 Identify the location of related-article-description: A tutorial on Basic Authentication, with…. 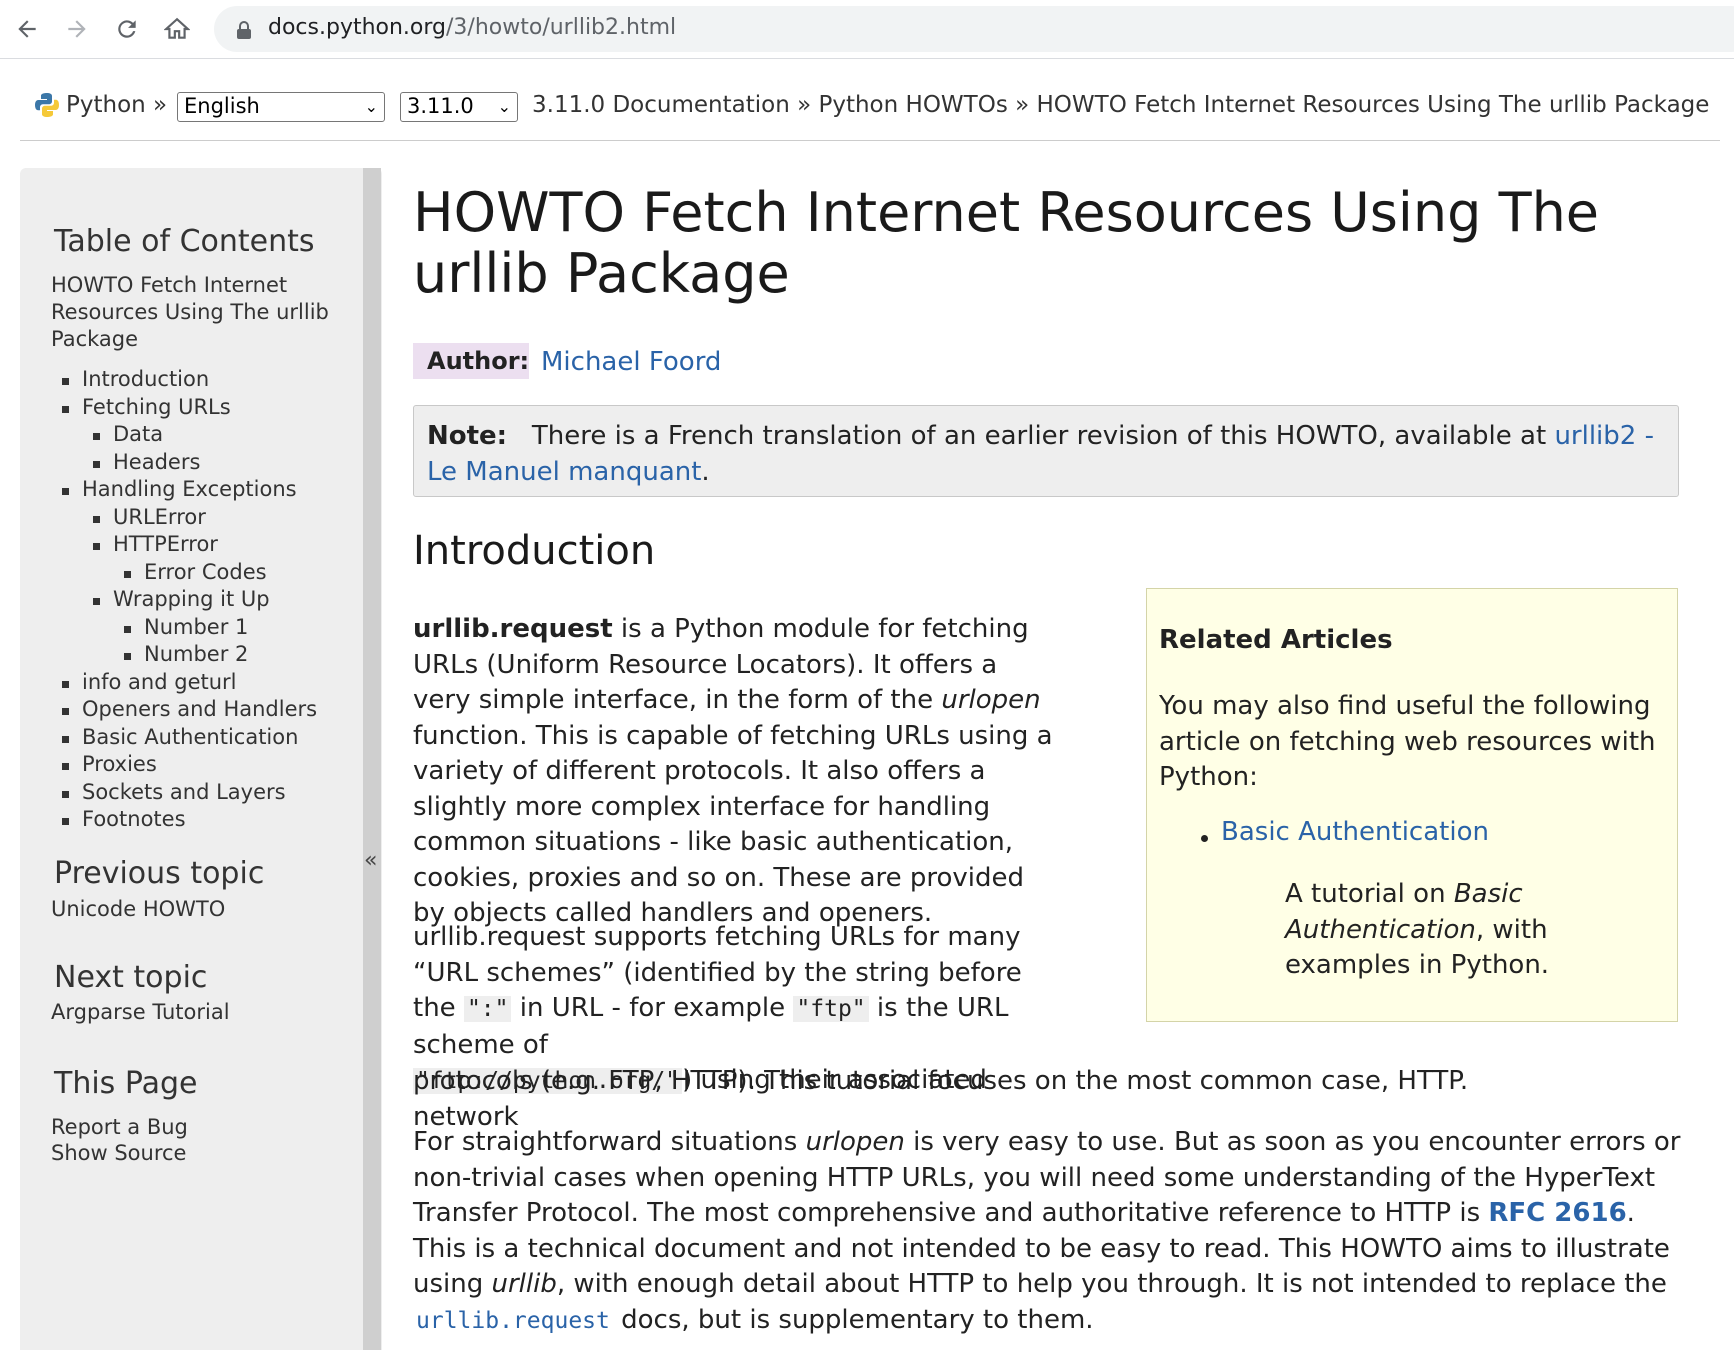
(1417, 929).